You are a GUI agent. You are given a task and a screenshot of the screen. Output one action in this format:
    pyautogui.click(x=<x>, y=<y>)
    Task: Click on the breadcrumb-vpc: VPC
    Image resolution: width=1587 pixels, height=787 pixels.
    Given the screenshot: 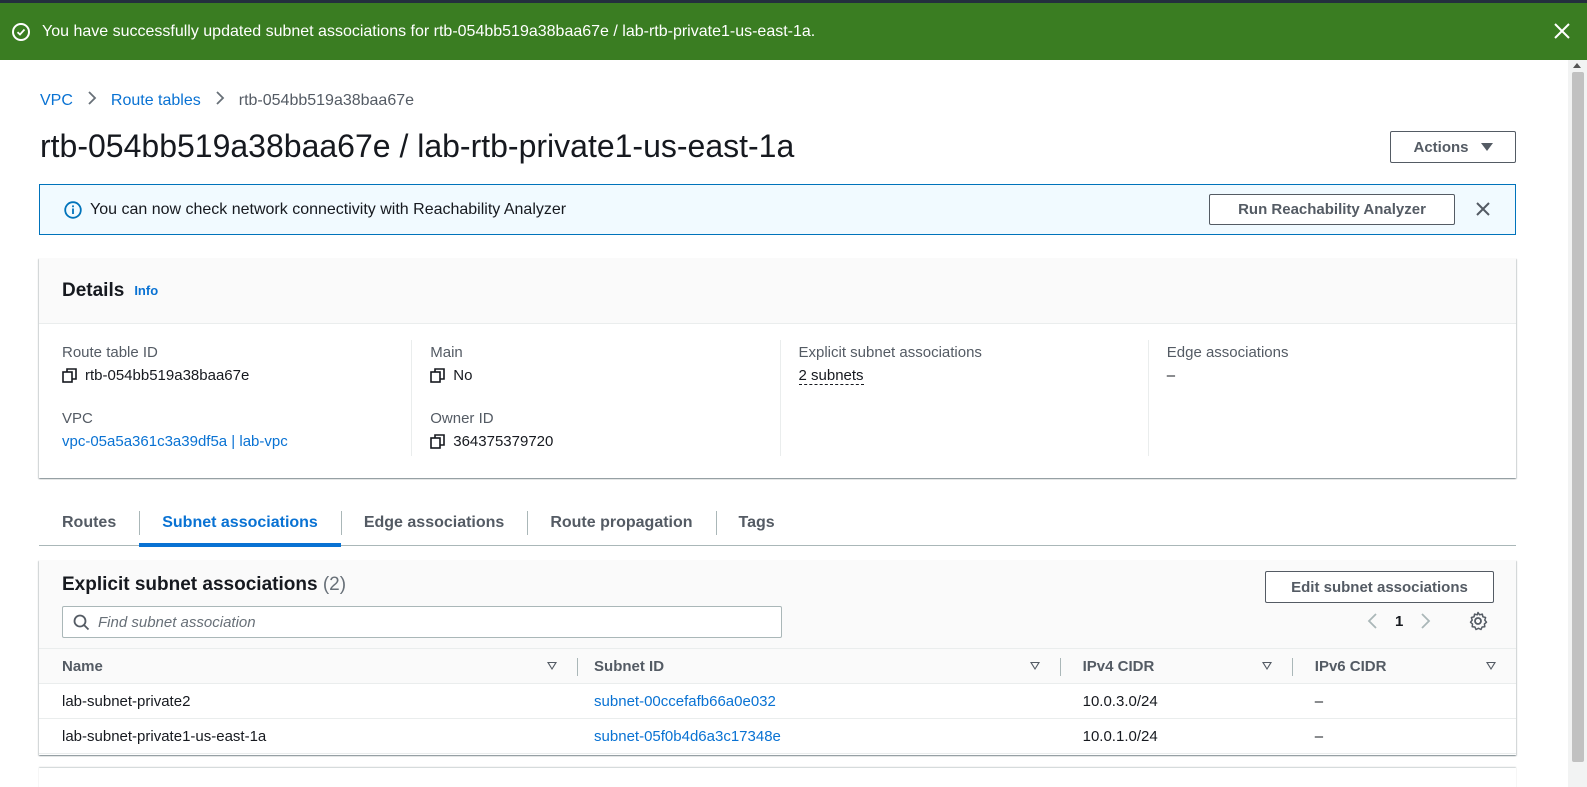 What is the action you would take?
    pyautogui.click(x=56, y=101)
    